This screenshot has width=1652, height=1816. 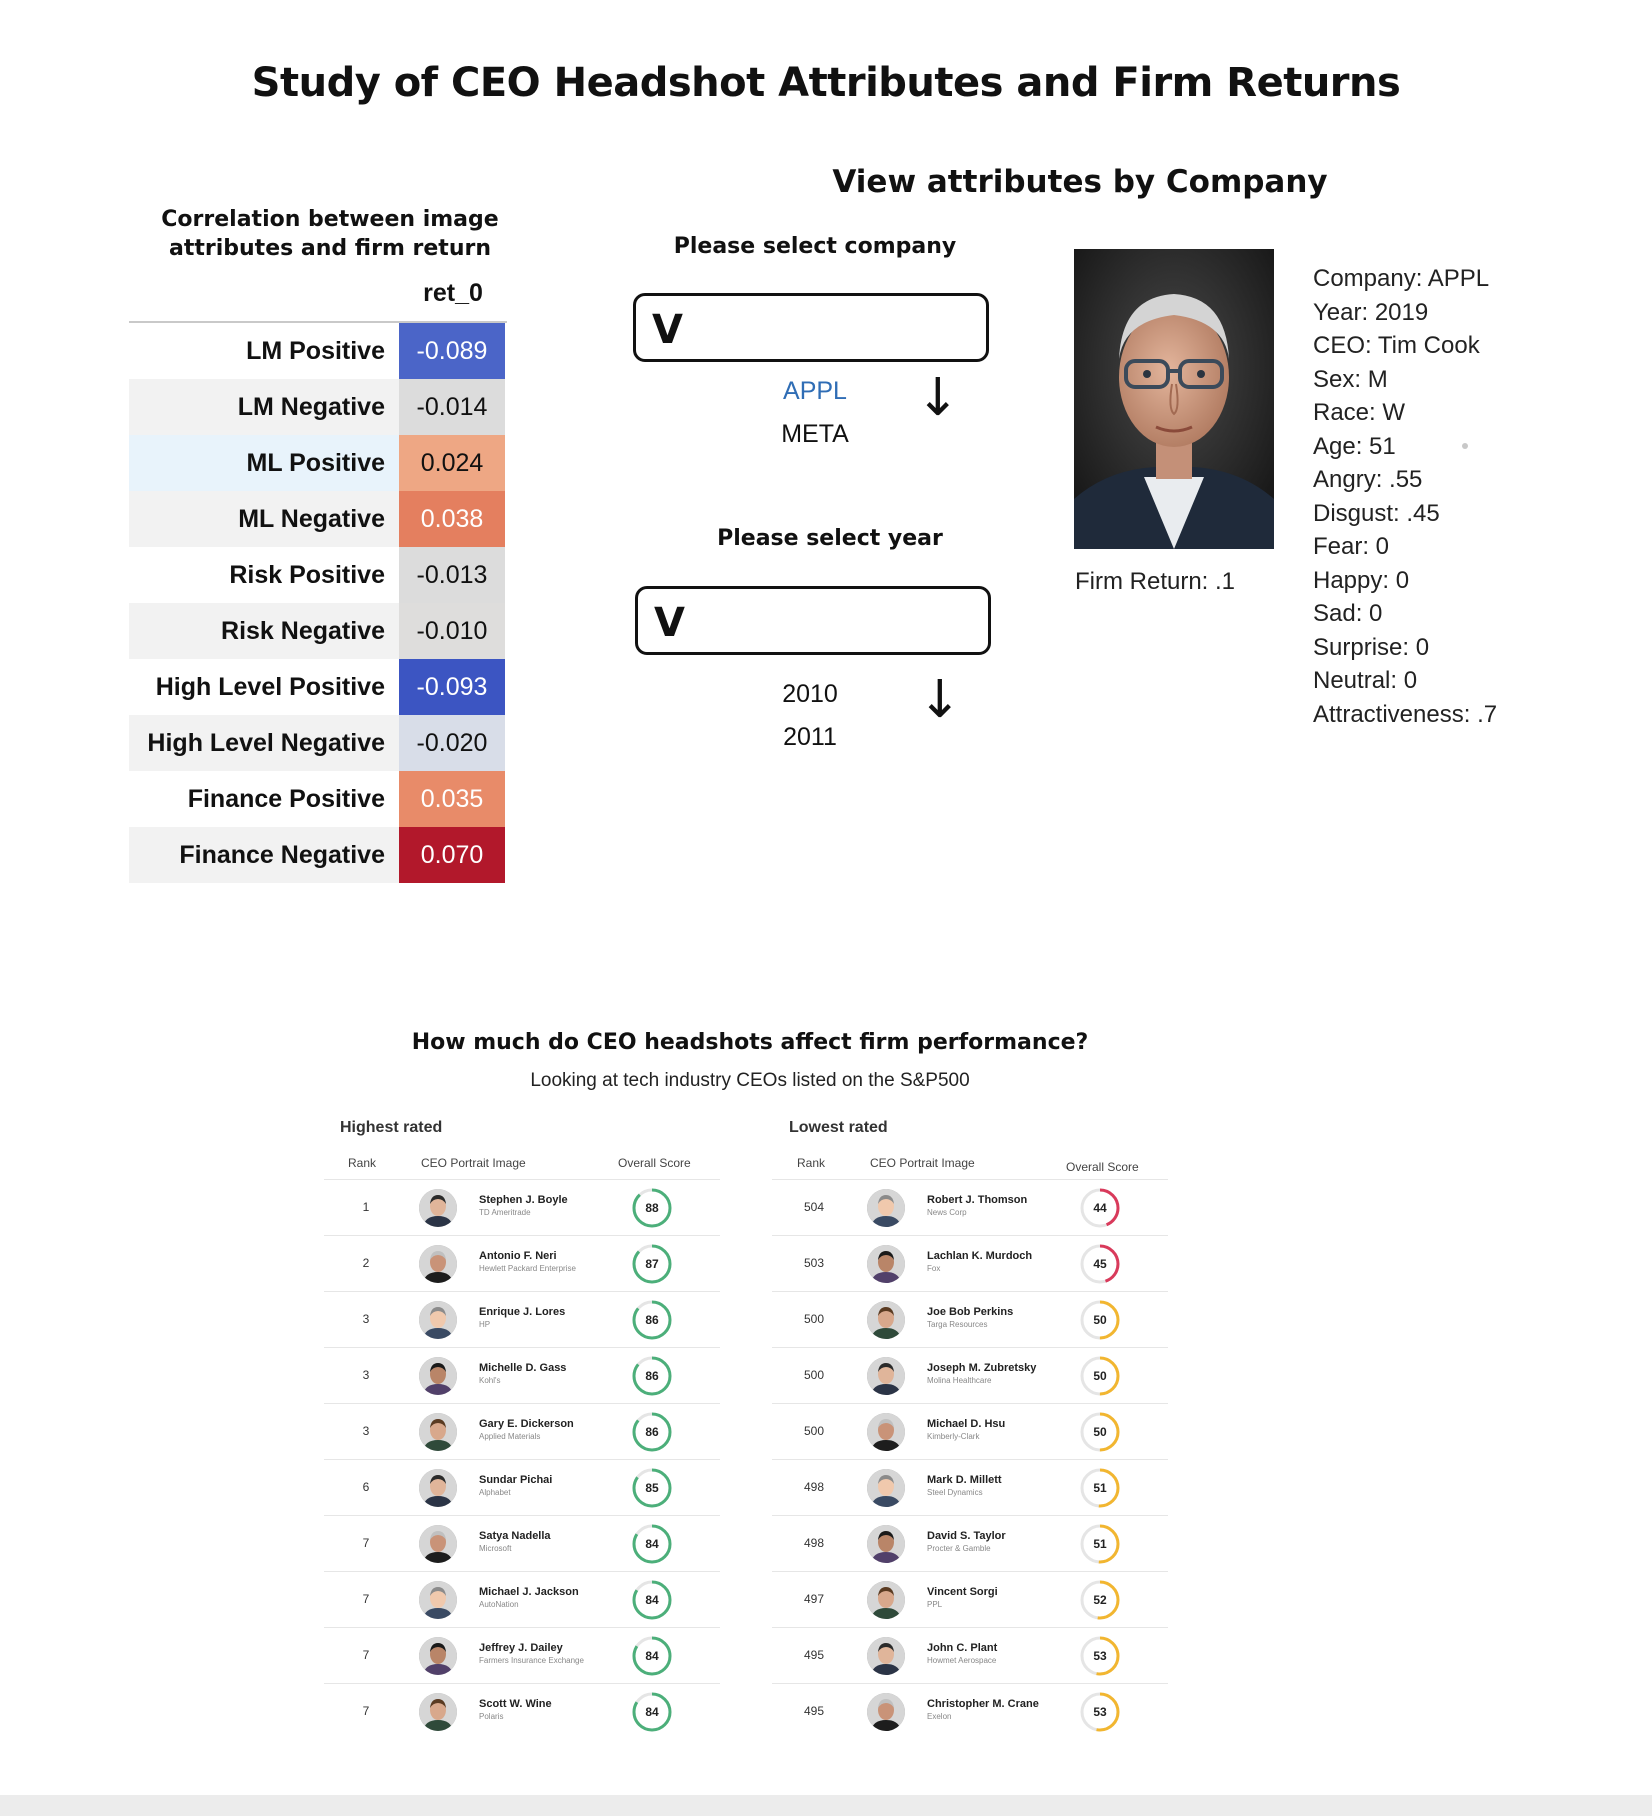 I want to click on company-option-appl: APPL, so click(x=815, y=391).